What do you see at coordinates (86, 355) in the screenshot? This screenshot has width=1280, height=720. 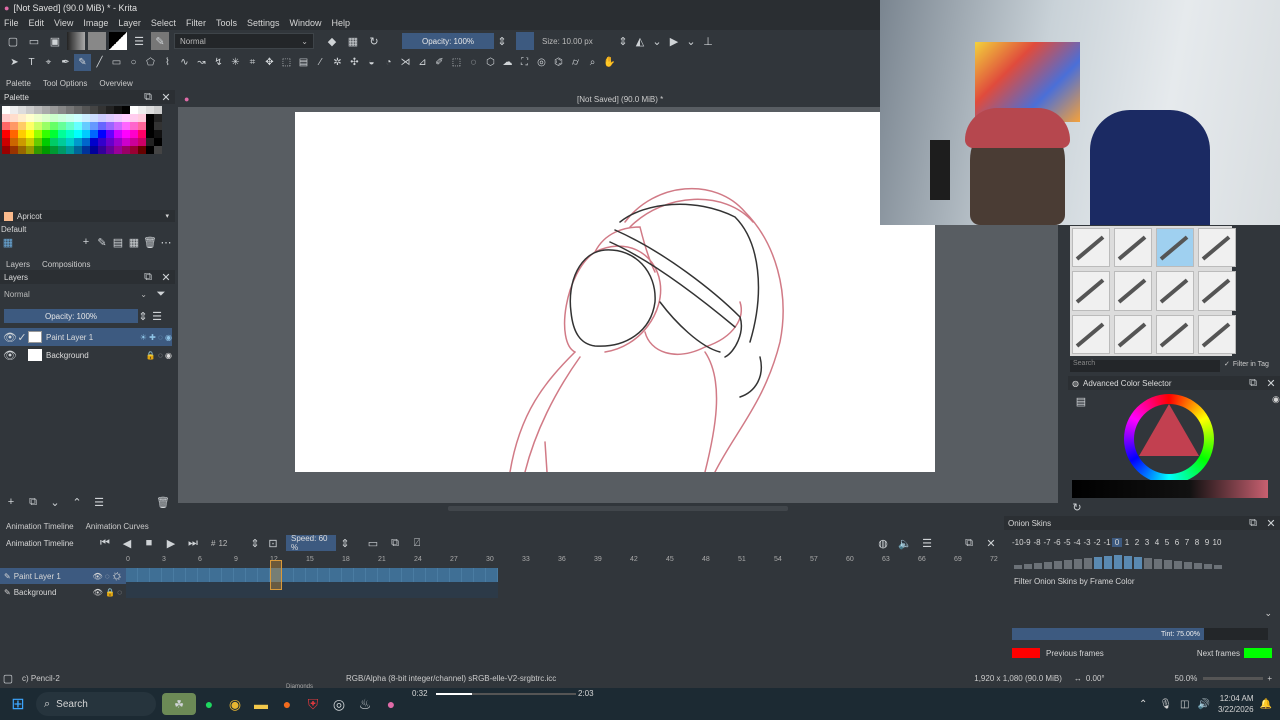 I see `layer-row-background: 👁 Background 🔒 ◌ ◉` at bounding box center [86, 355].